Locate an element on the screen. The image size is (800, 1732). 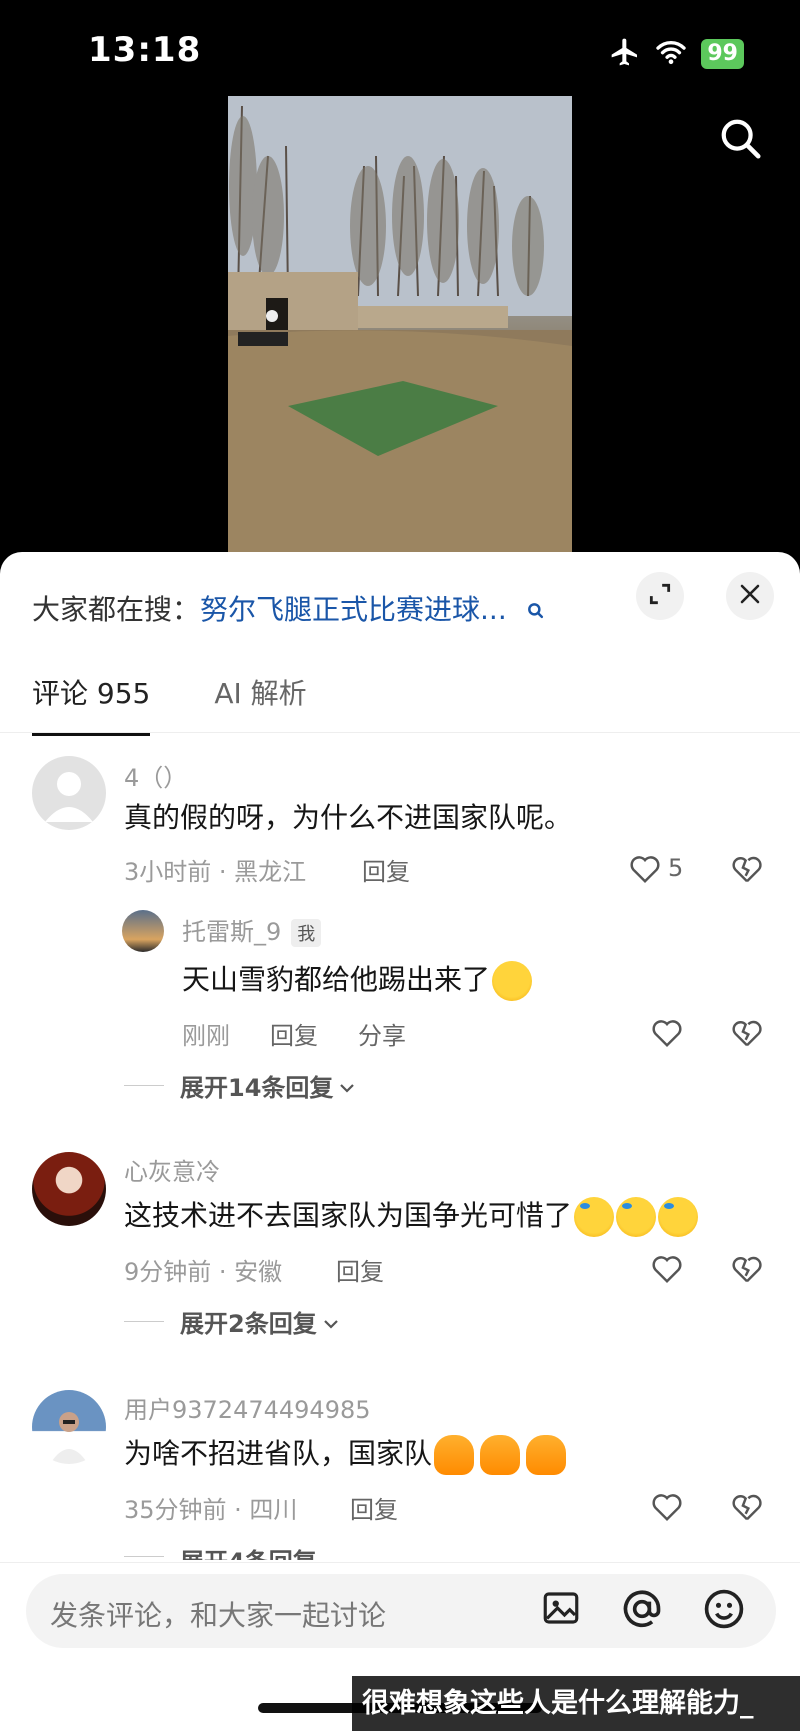
expand-icon is located at coordinates (660, 596).